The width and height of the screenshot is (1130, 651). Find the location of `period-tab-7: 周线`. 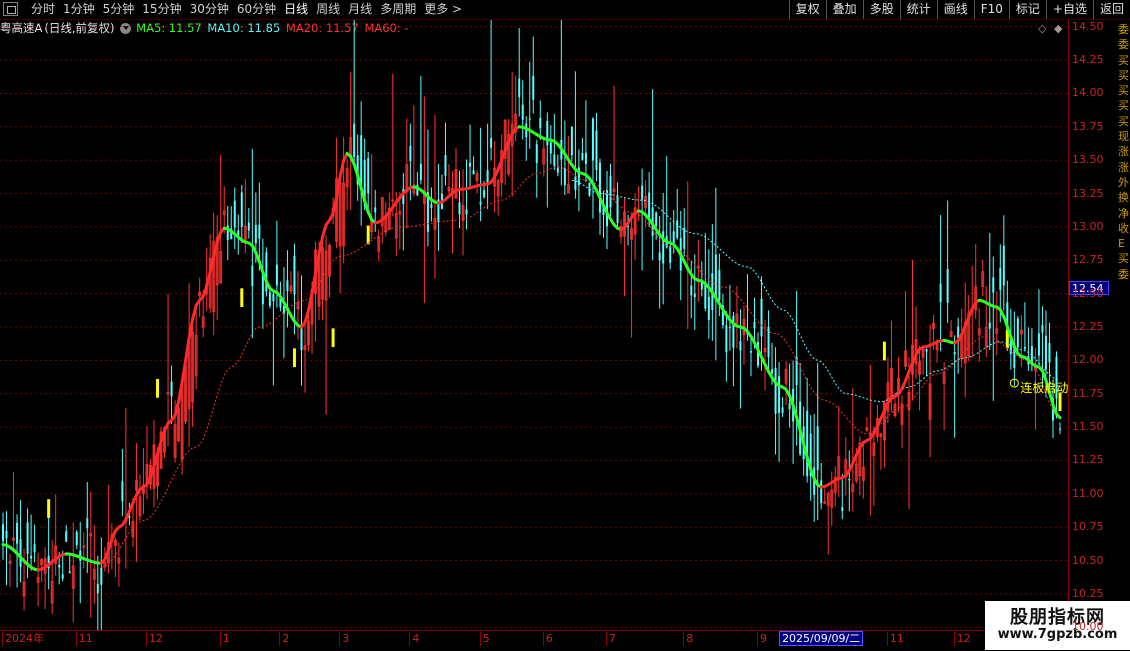

period-tab-7: 周线 is located at coordinates (328, 9).